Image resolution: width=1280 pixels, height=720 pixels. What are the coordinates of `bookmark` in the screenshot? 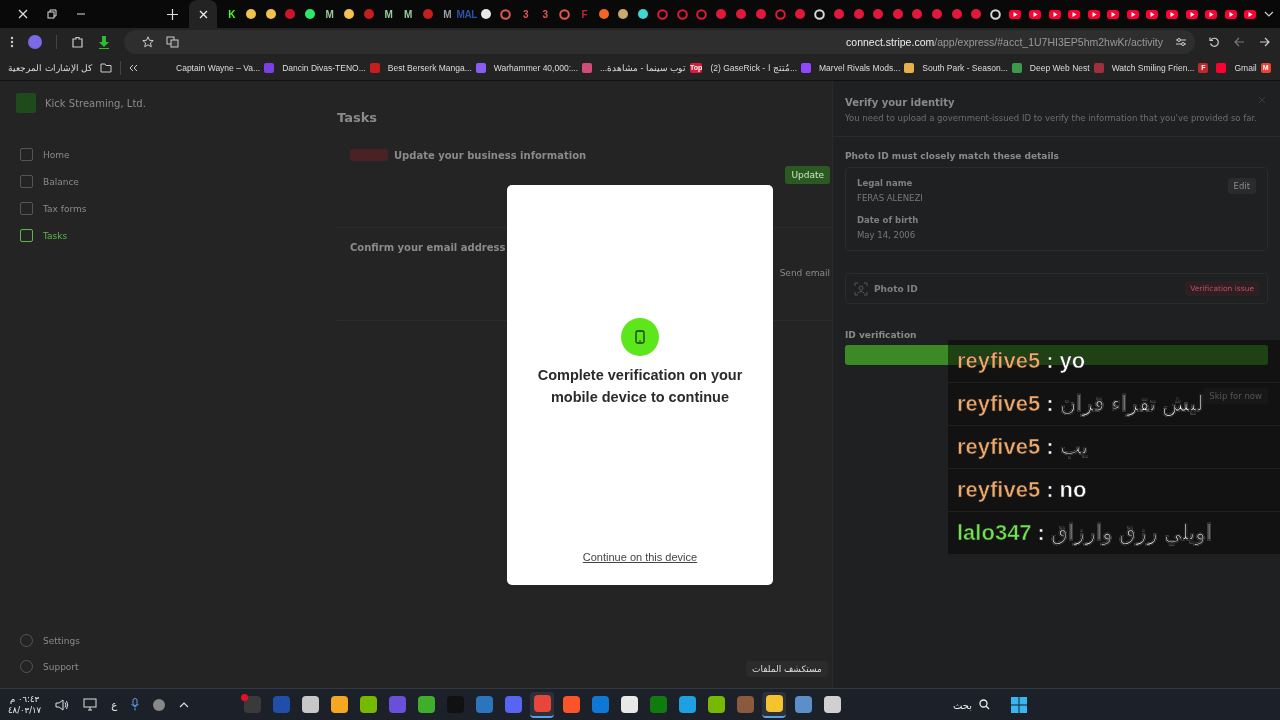 It's located at (1221, 68).